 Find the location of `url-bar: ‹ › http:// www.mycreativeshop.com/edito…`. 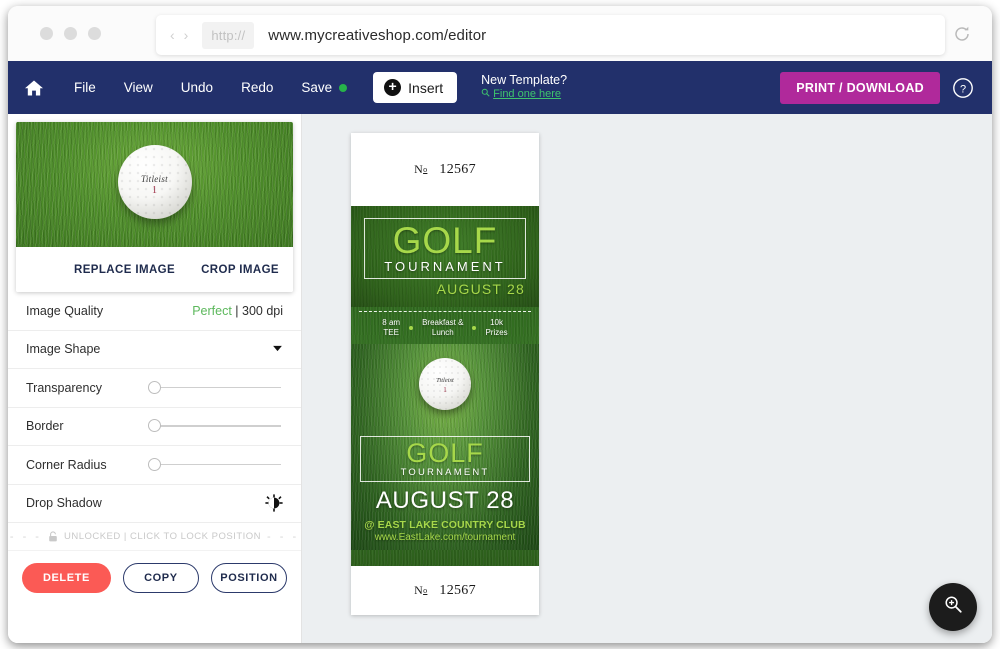

url-bar: ‹ › http:// www.mycreativeshop.com/edito… is located at coordinates (550, 35).